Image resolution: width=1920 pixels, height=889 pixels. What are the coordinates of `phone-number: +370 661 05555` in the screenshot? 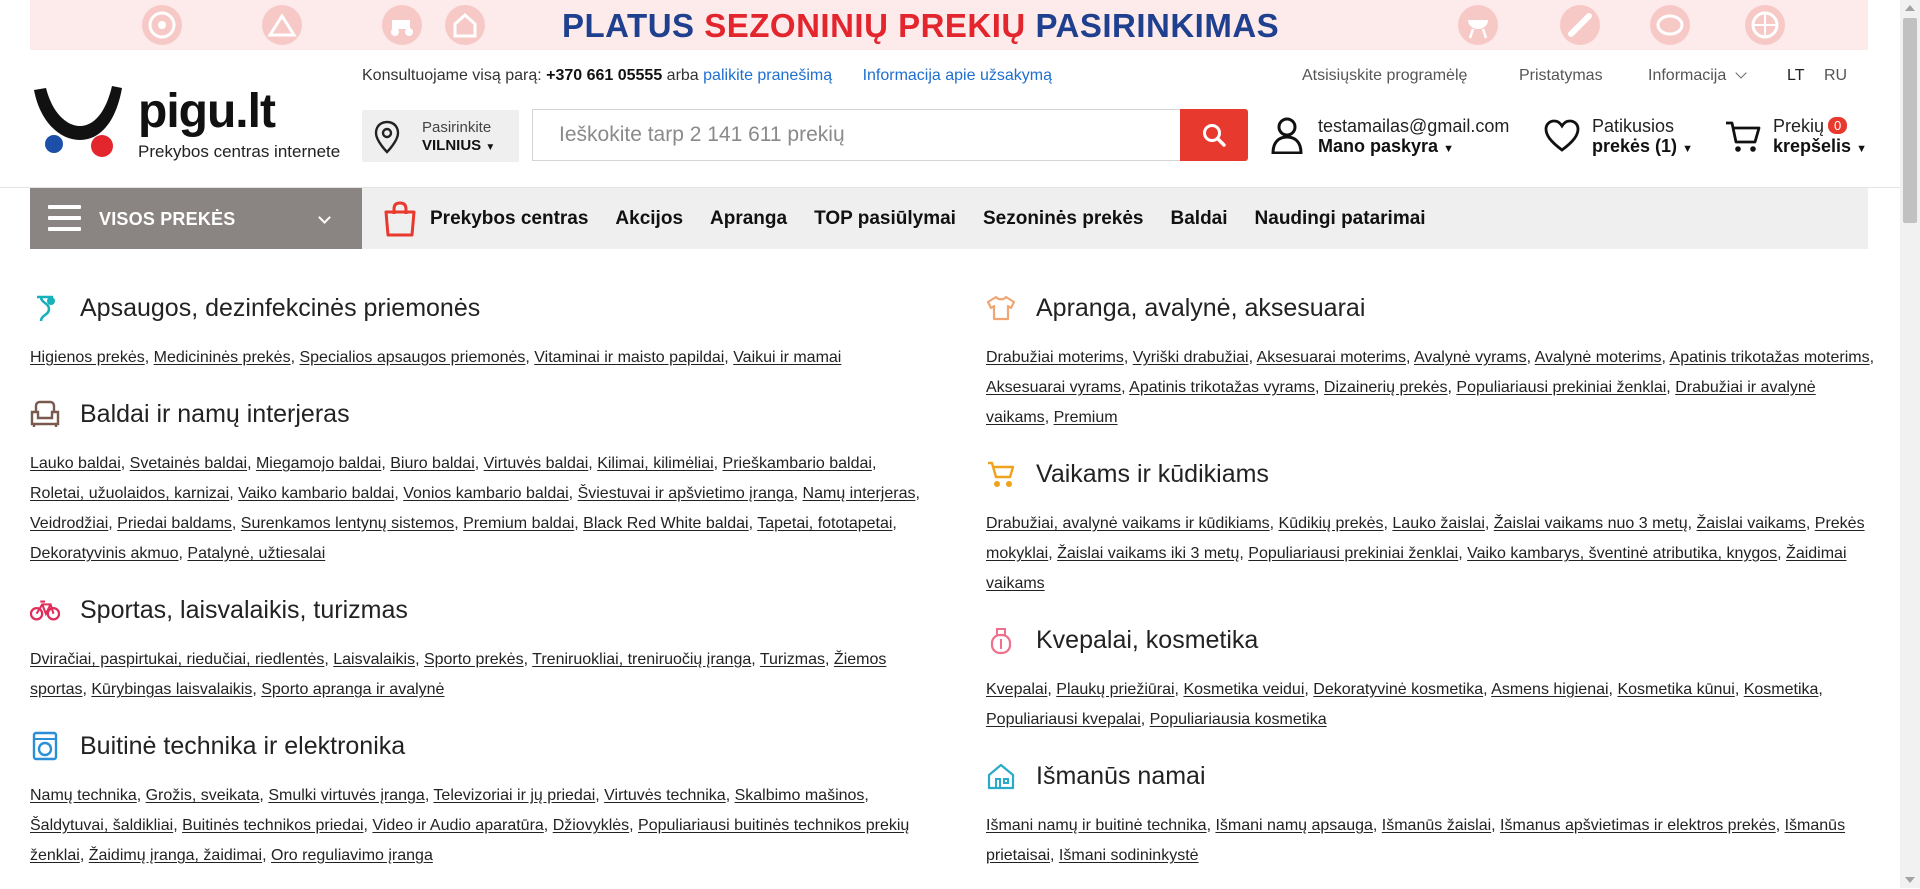 It's located at (604, 75).